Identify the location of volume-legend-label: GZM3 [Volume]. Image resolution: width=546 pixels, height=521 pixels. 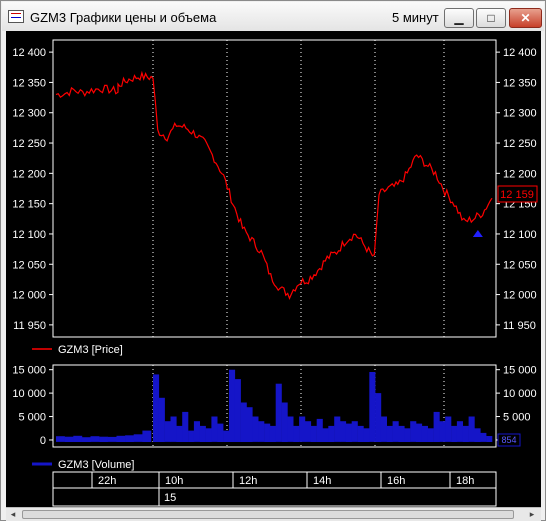
(96, 465).